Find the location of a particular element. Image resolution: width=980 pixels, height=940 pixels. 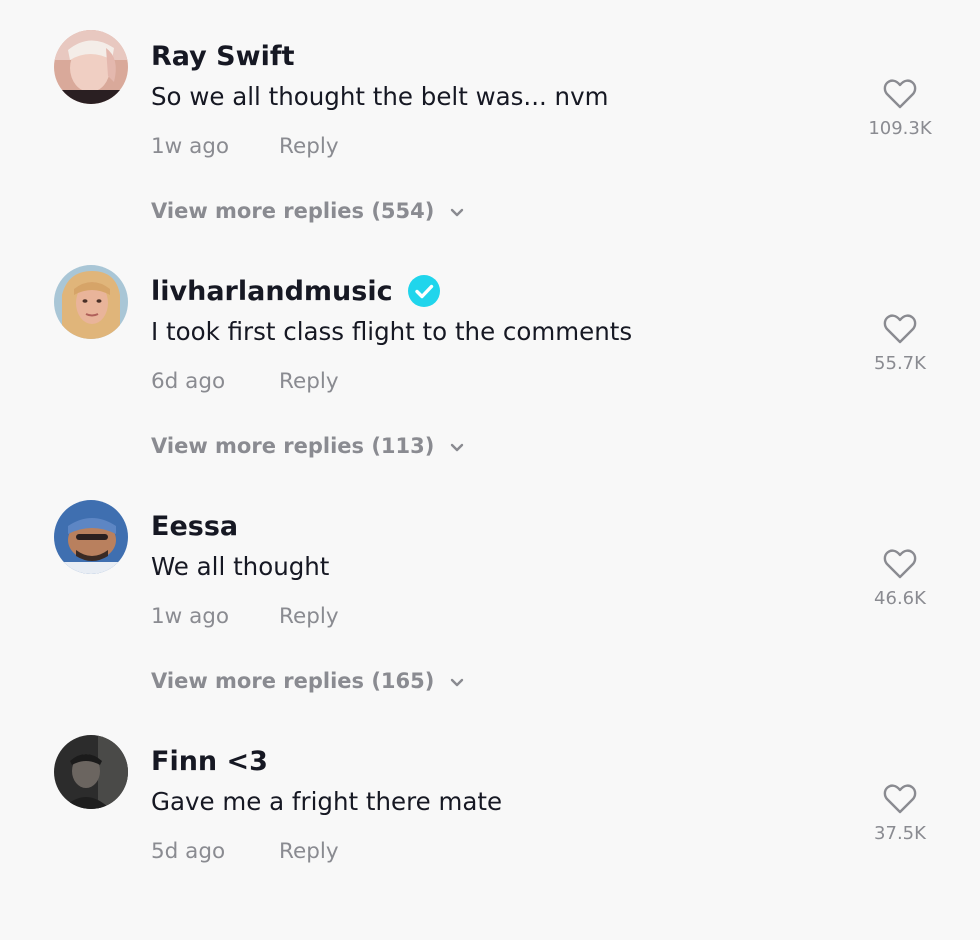

view-more-replies-button: View more replies (165) is located at coordinates (308, 681).